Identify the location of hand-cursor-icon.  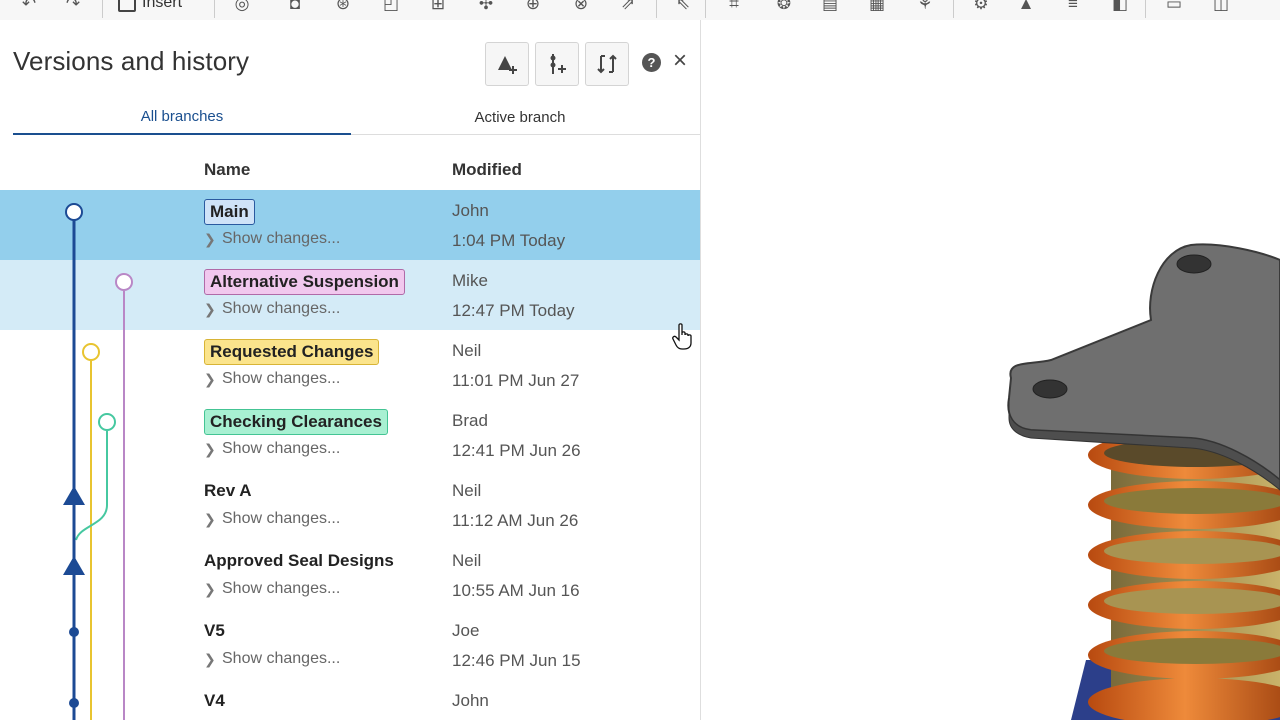
(682, 336).